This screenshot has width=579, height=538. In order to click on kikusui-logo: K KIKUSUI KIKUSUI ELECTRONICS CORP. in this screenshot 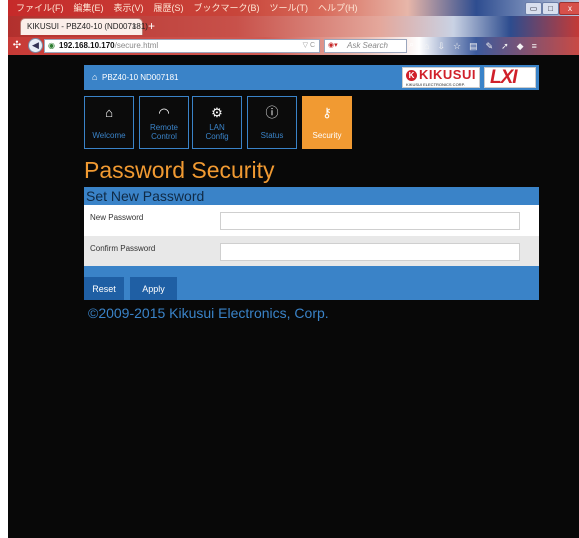, I will do `click(441, 77)`.